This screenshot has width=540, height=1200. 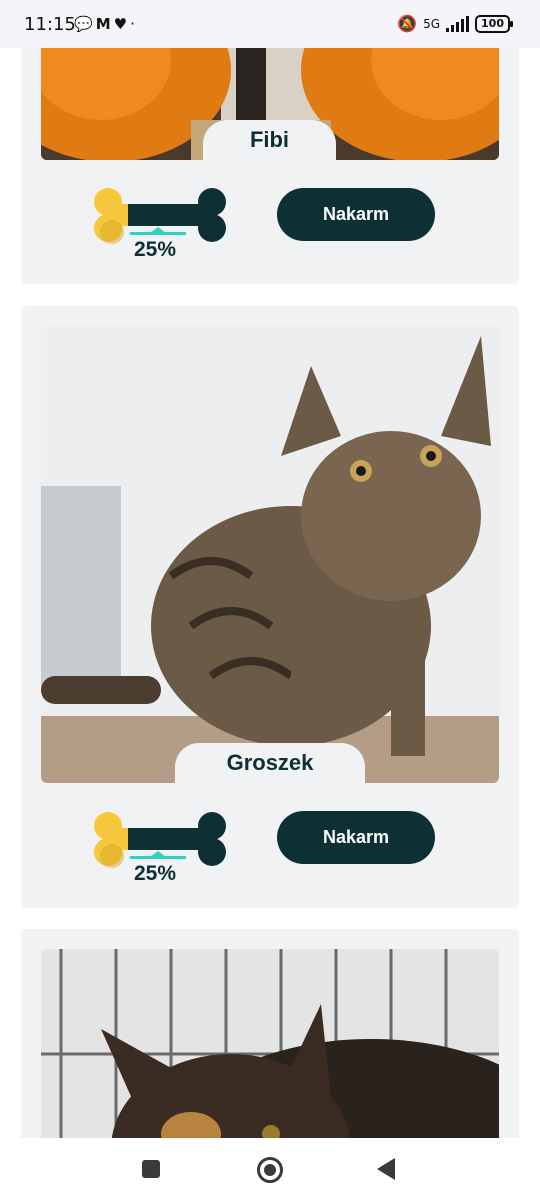 I want to click on notification-icons: 💬M♥·, so click(x=106, y=24).